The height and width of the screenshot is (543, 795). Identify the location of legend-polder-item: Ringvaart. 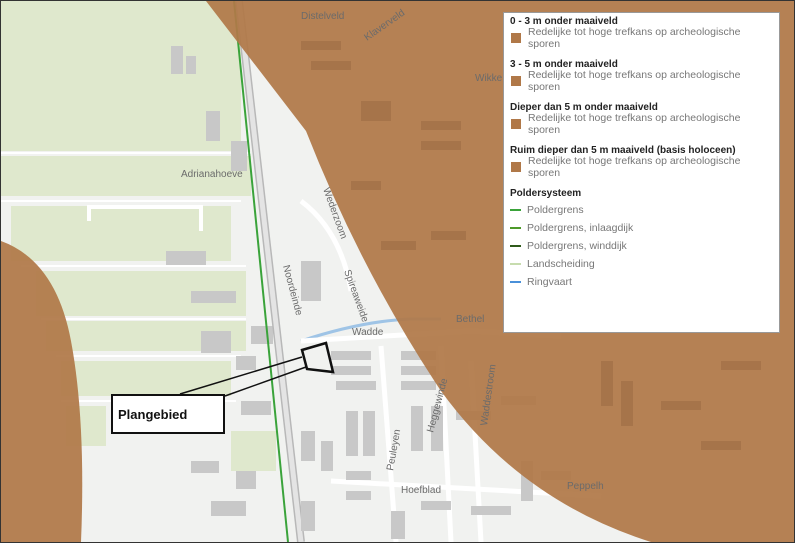
(641, 281).